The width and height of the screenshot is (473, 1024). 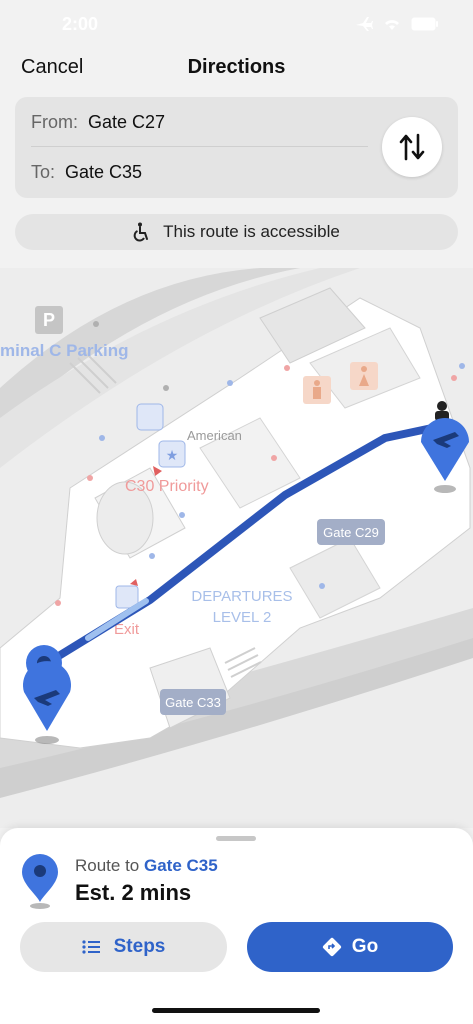 I want to click on destination-marker-icon, so click(x=40, y=884).